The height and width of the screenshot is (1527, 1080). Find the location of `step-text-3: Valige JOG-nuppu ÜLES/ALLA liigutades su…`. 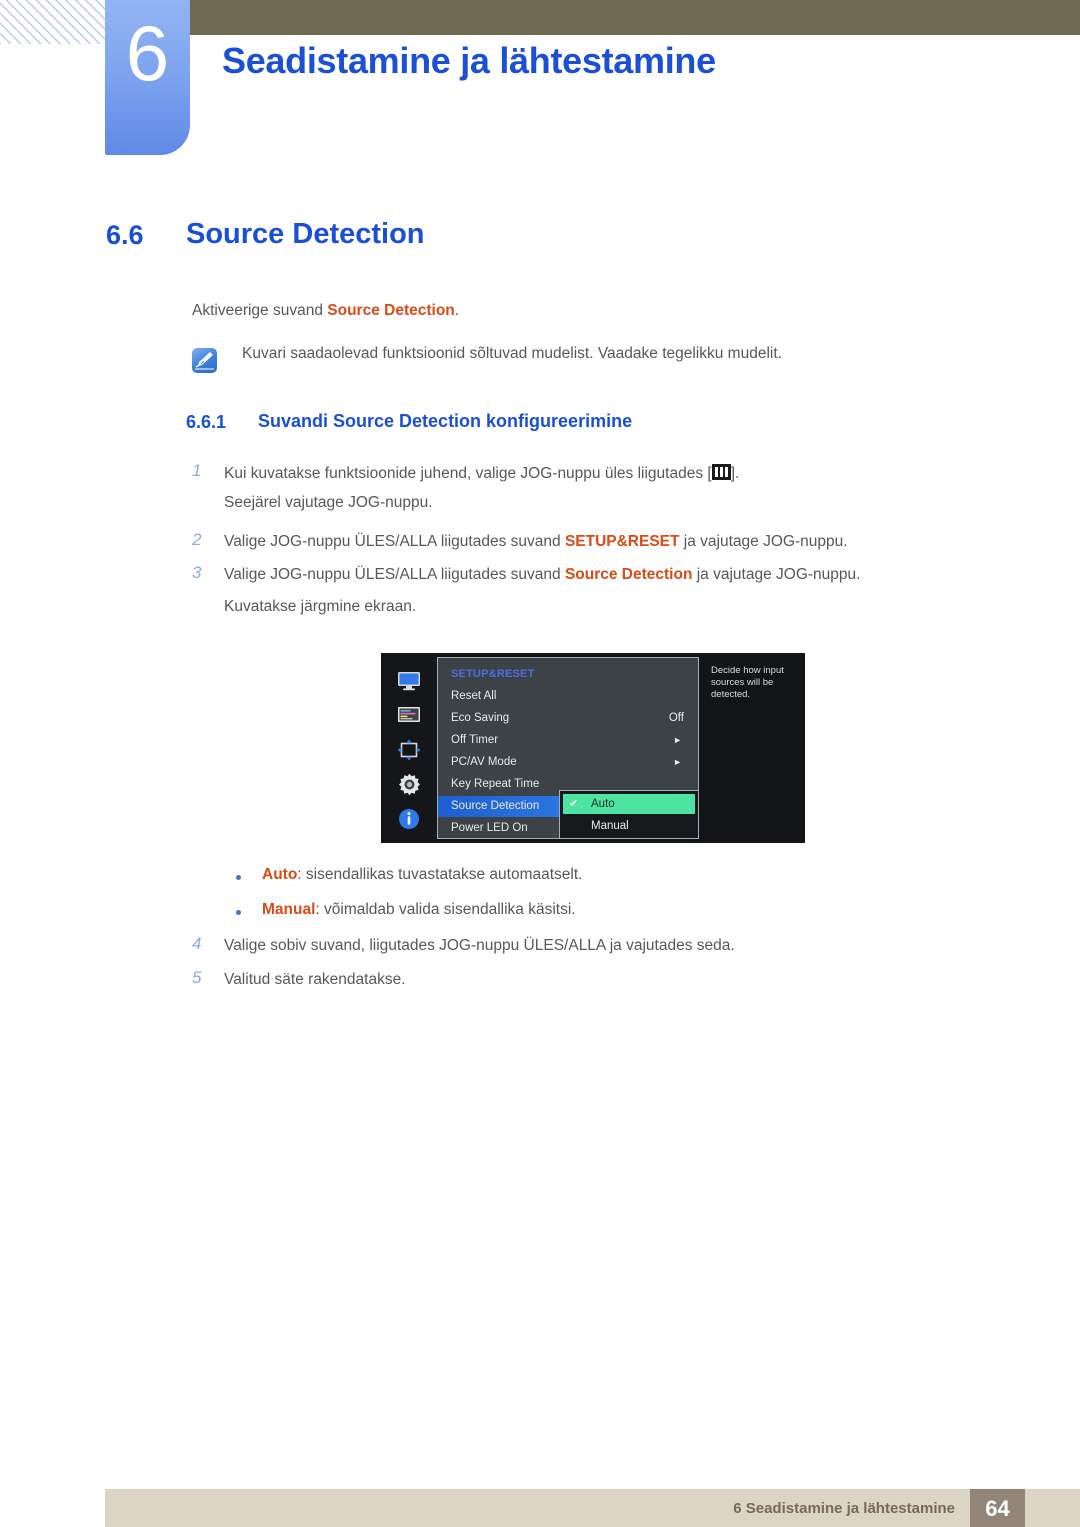

step-text-3: Valige JOG-nuppu ÜLES/ALLA liigutades su… is located at coordinates (542, 574).